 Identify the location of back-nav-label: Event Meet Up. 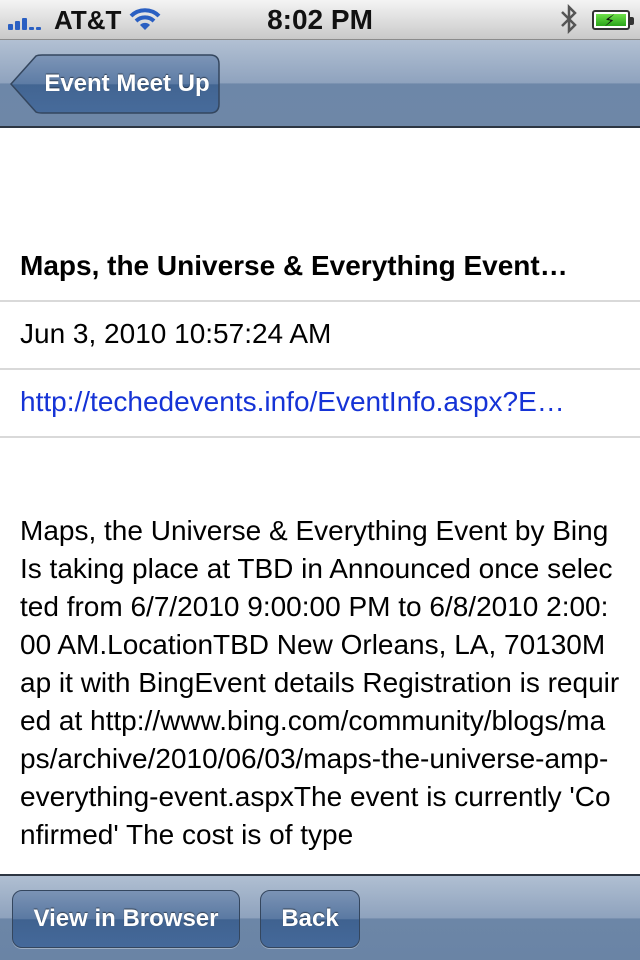
(127, 83).